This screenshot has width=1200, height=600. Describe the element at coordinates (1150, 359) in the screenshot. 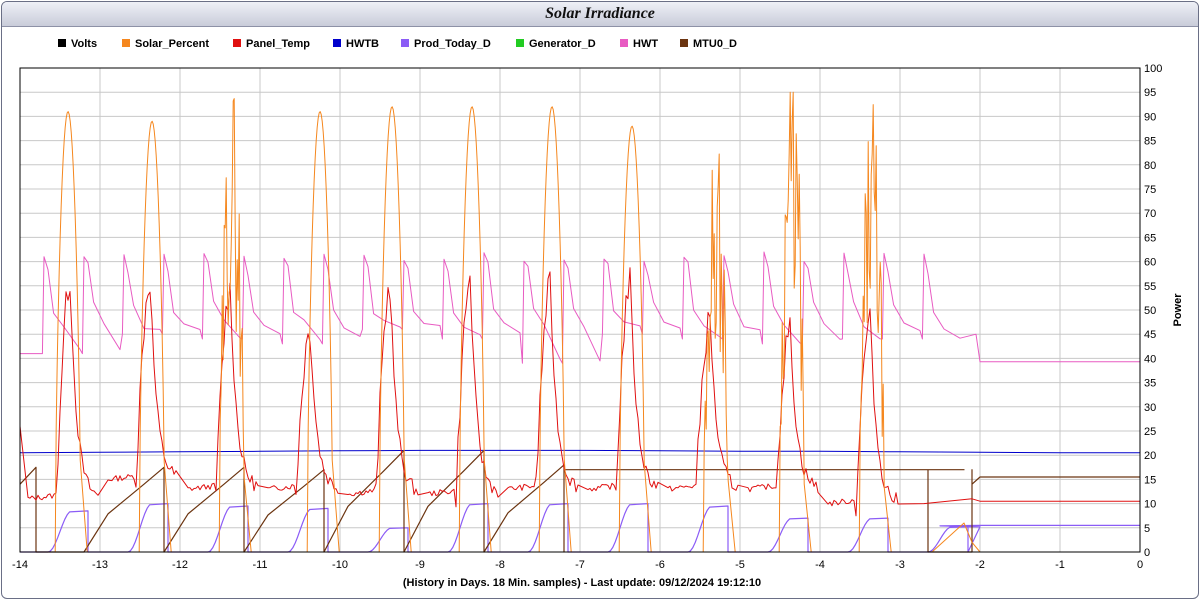

I see `y-tick-label: 40` at that location.